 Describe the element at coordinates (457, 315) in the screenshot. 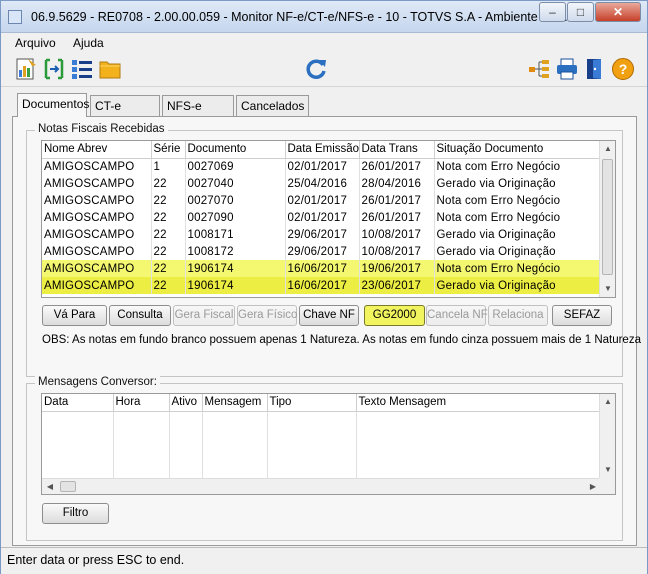

I see `cancela-nf-button: Cancela NF` at that location.